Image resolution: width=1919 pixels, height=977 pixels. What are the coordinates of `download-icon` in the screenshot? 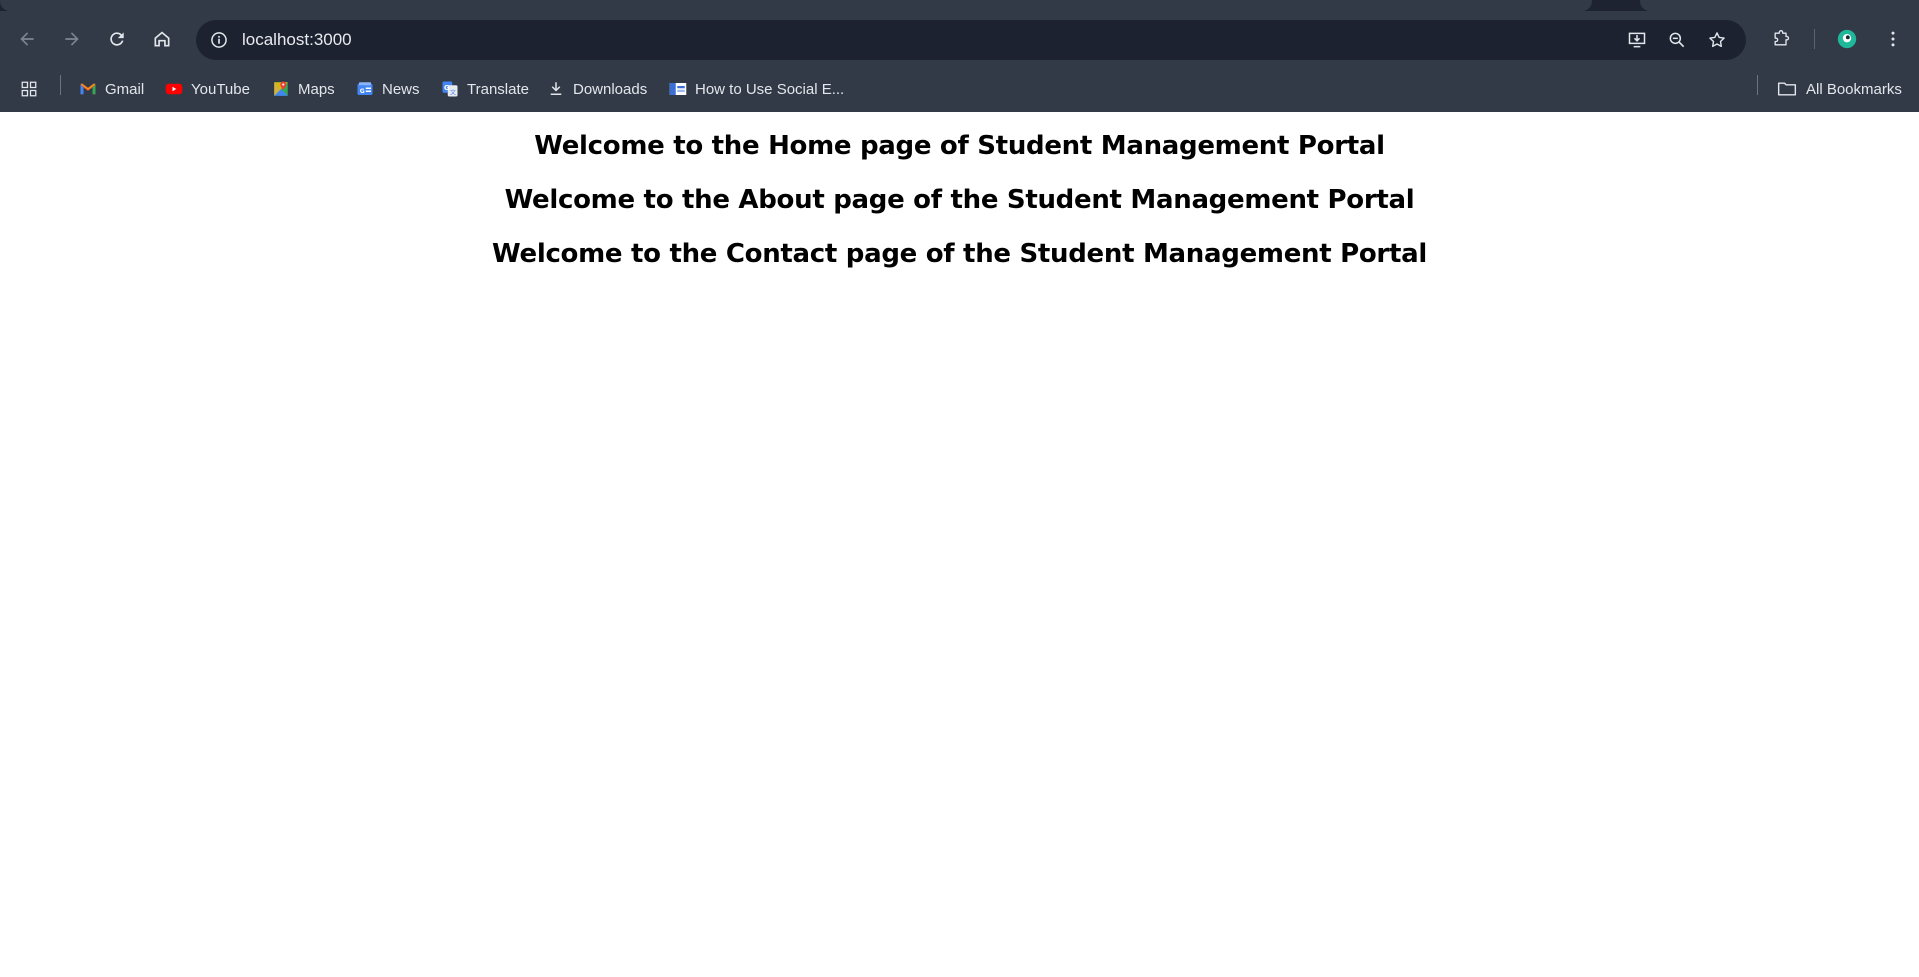 It's located at (556, 89).